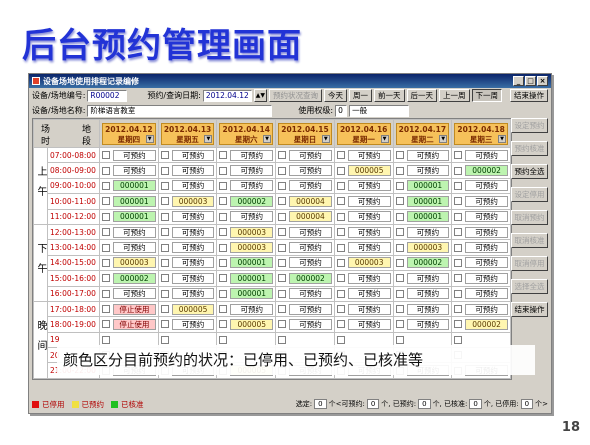 The width and height of the screenshot is (590, 445). What do you see at coordinates (335, 95) in the screenshot?
I see `today-button: 今天` at bounding box center [335, 95].